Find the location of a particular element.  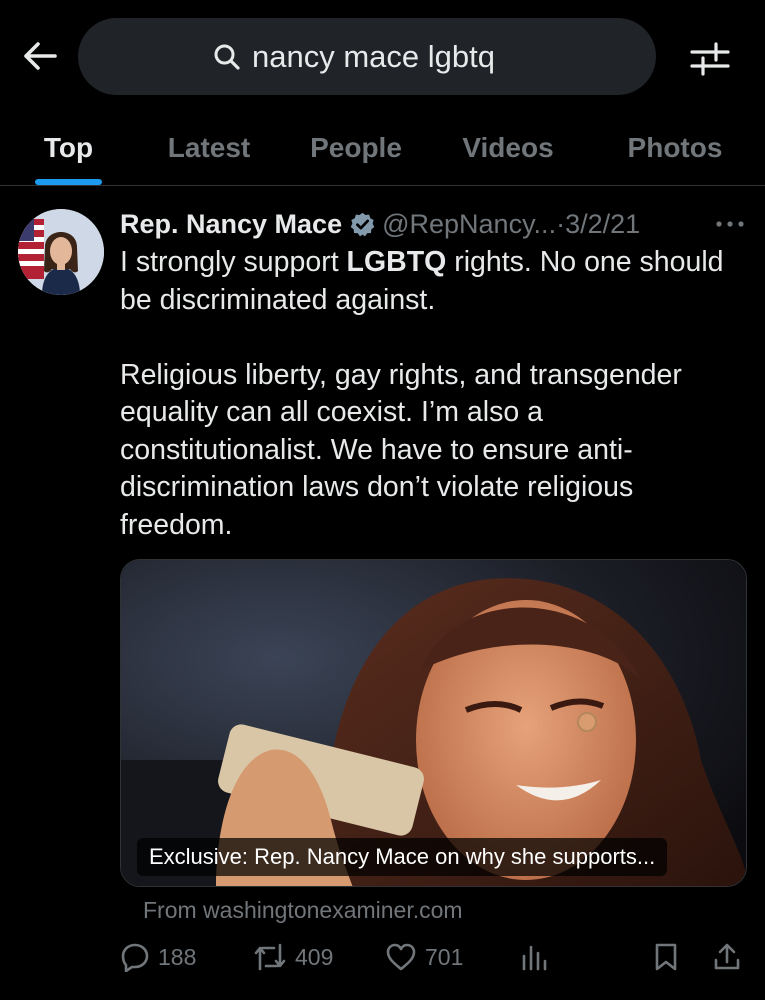

tab-people: People is located at coordinates (356, 148).